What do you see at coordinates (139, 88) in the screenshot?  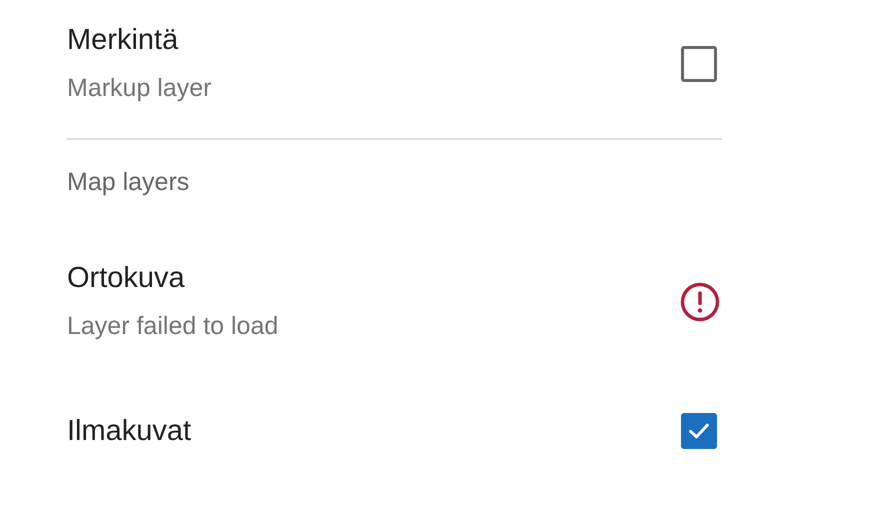 I see `layer-subtitle: Markup layer` at bounding box center [139, 88].